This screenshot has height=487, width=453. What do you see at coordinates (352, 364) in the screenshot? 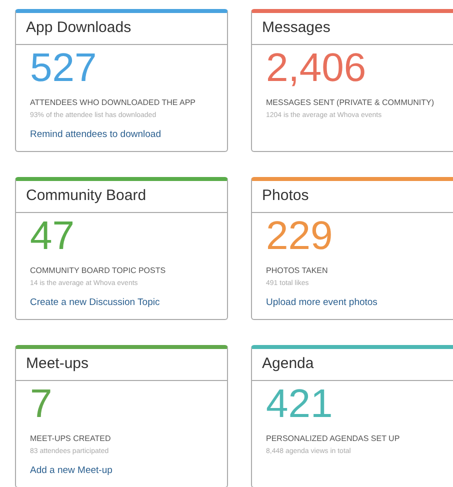
I see `card-title: Agenda` at bounding box center [352, 364].